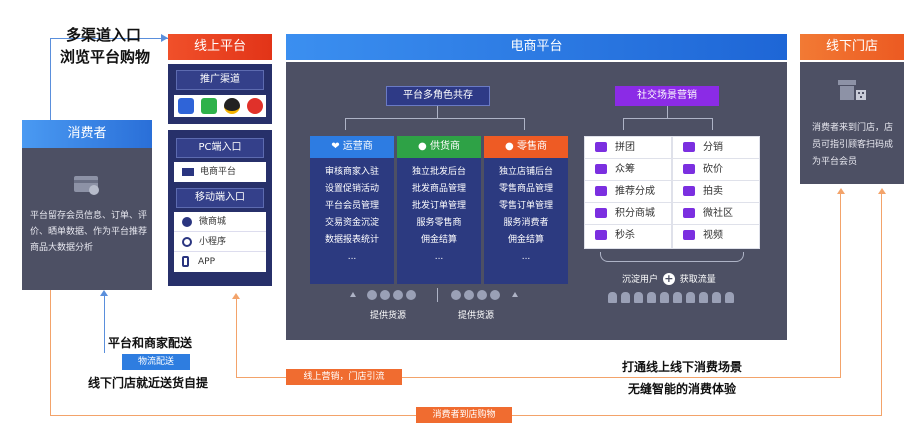  I want to click on consumer-card: 消费者 平台留存会员信息、订单、评价、晒单数据、作为平台推荐商品大数据分析, so click(87, 205).